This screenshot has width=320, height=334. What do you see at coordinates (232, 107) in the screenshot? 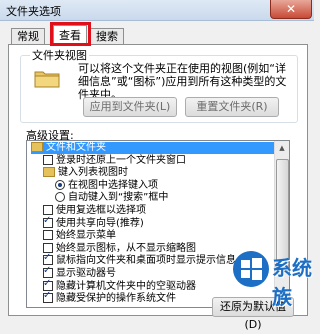
I see `reset-folders-button: 重置文件夹(R)` at bounding box center [232, 107].